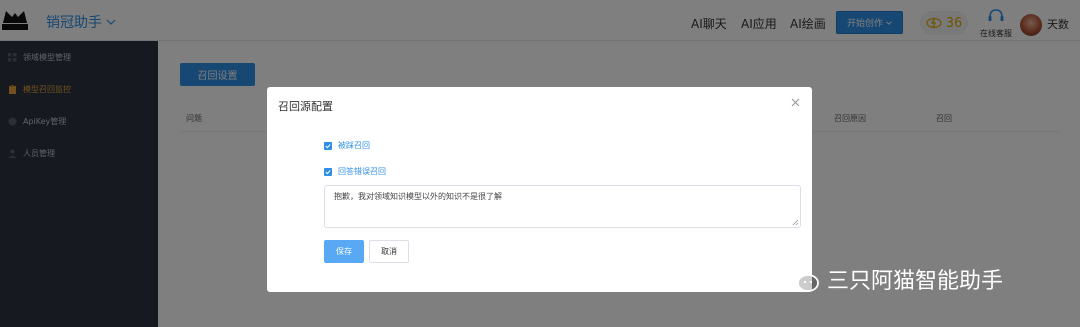 The height and width of the screenshot is (327, 1080). I want to click on wechat-icon, so click(803, 279).